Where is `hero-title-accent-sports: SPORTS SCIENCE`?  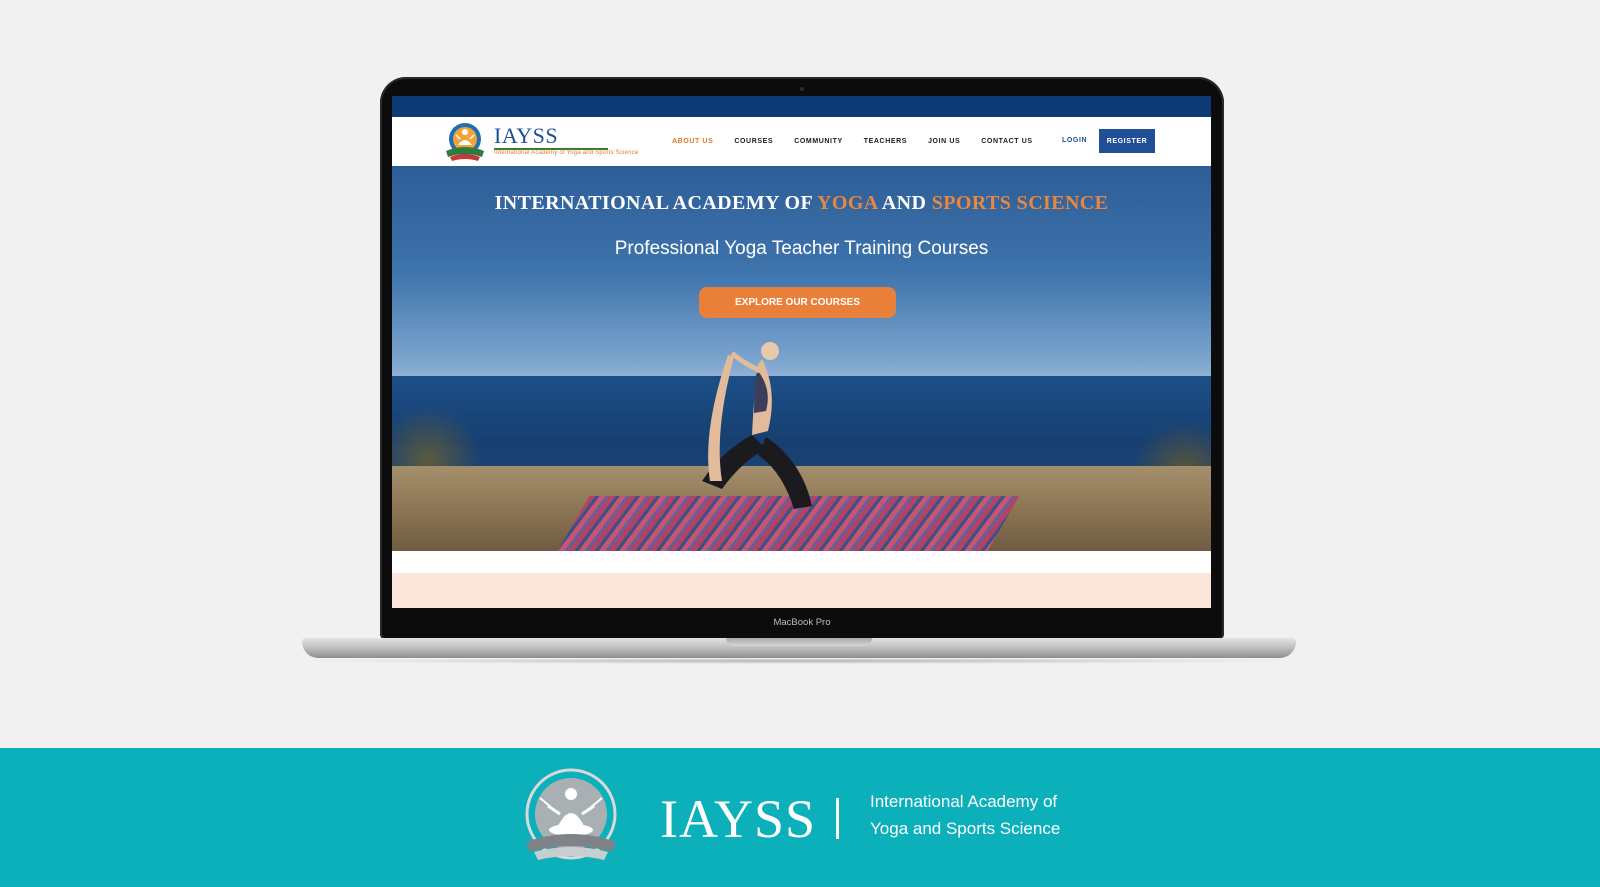
hero-title-accent-sports: SPORTS SCIENCE is located at coordinates (1020, 203).